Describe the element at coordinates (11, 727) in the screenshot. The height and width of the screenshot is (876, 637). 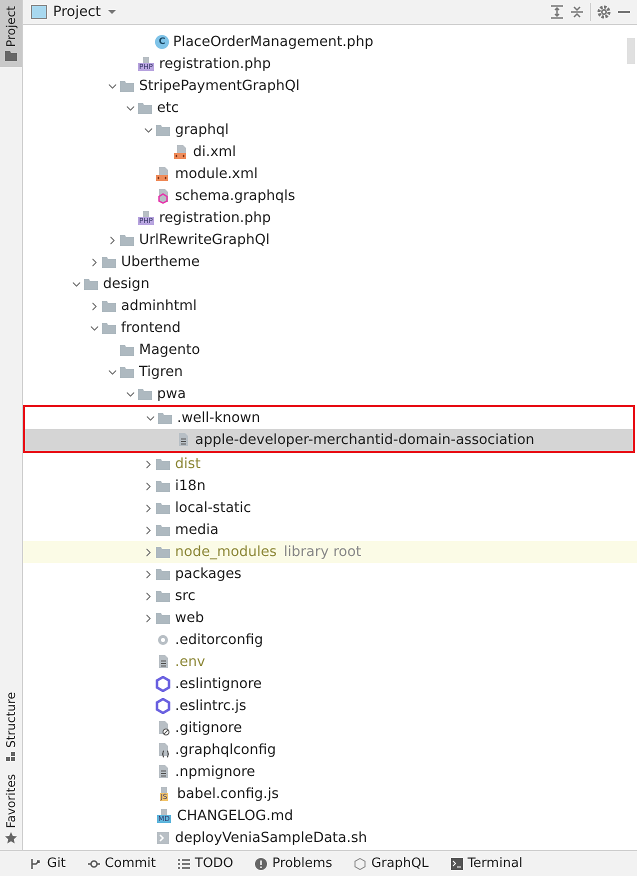
I see `side-tab: Structure` at that location.